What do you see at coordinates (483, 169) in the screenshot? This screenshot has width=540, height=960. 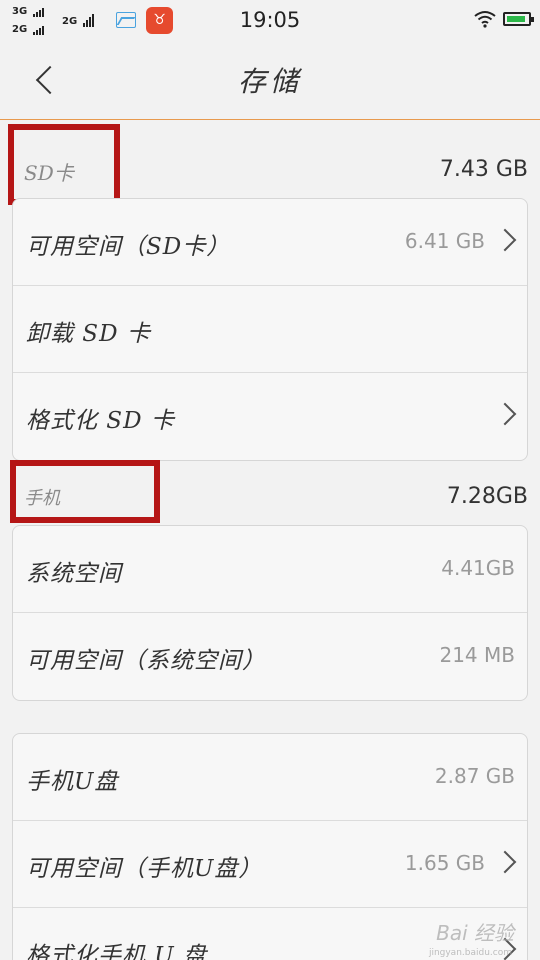 I see `sd-section-total: 7.43 GB` at bounding box center [483, 169].